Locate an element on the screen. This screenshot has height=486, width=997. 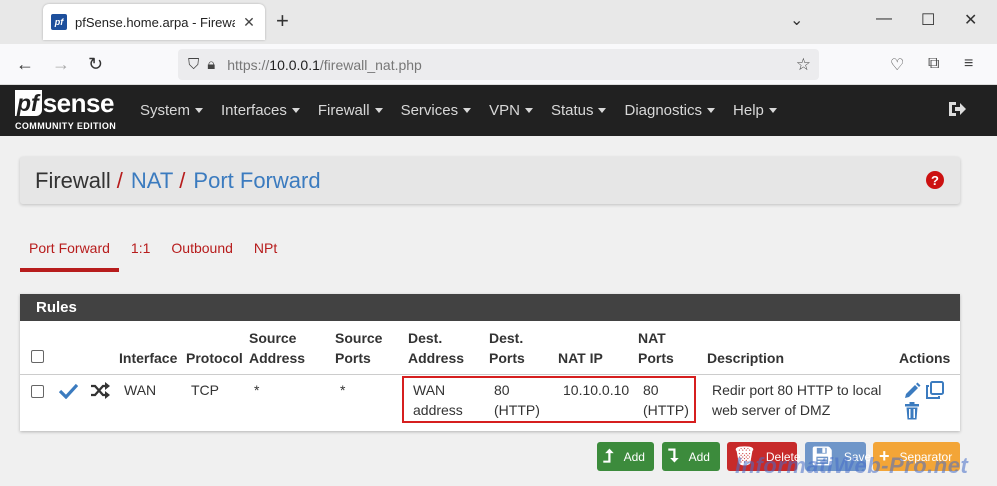
watermark: InformatiWeb-Pro.net is located at coordinates (852, 465).